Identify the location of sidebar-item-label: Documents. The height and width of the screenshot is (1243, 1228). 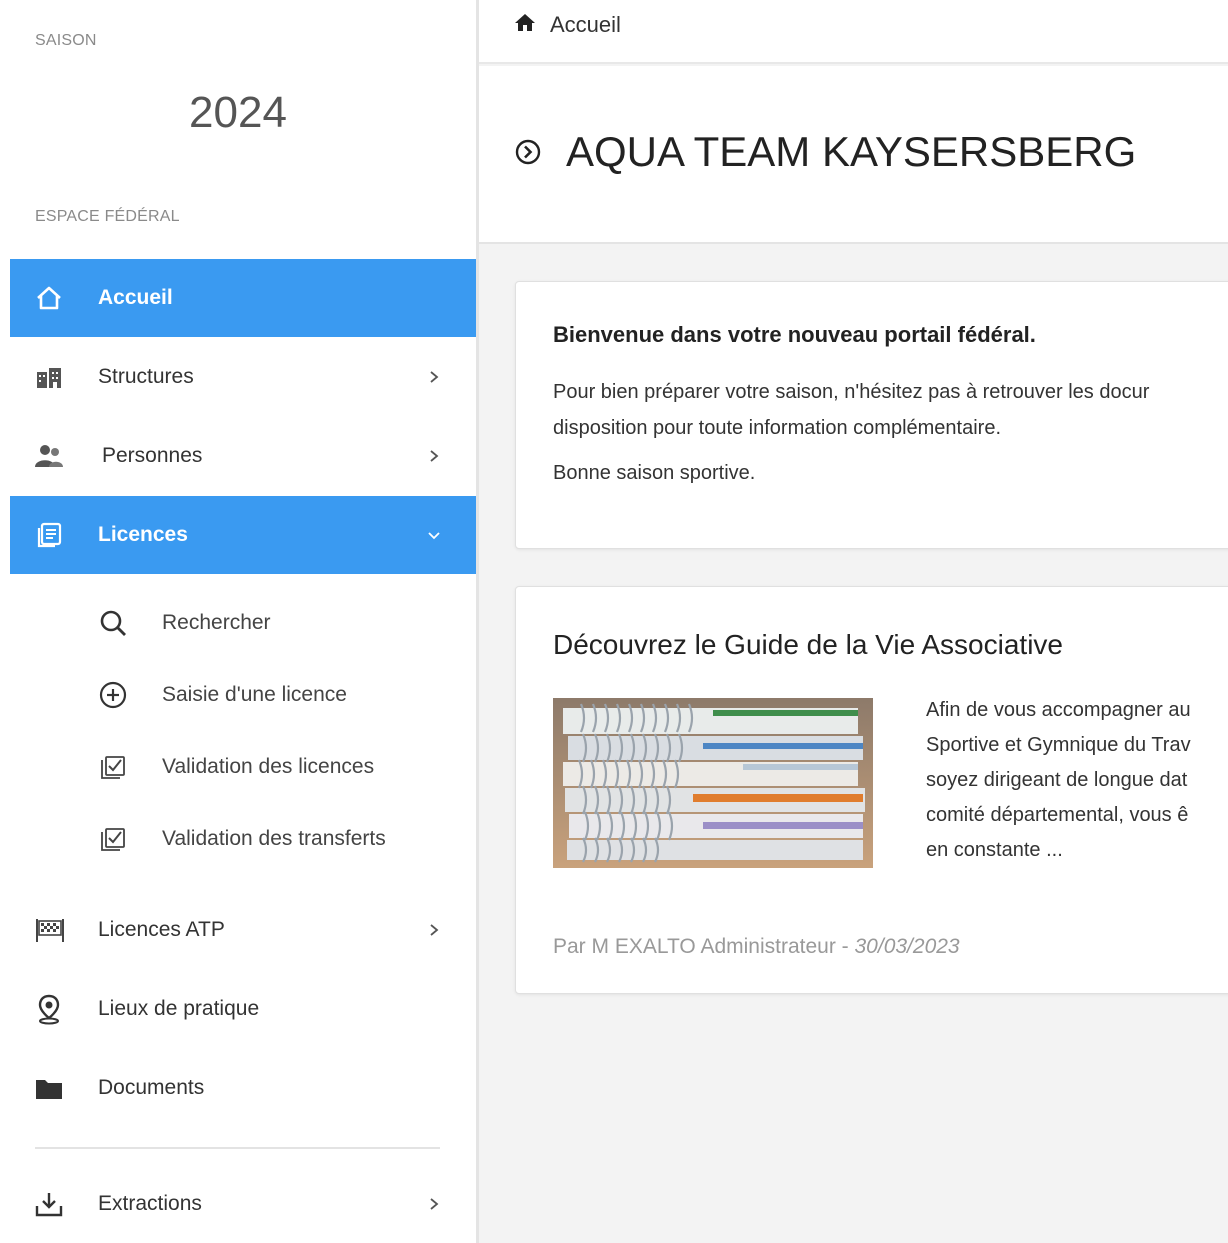
(151, 1087).